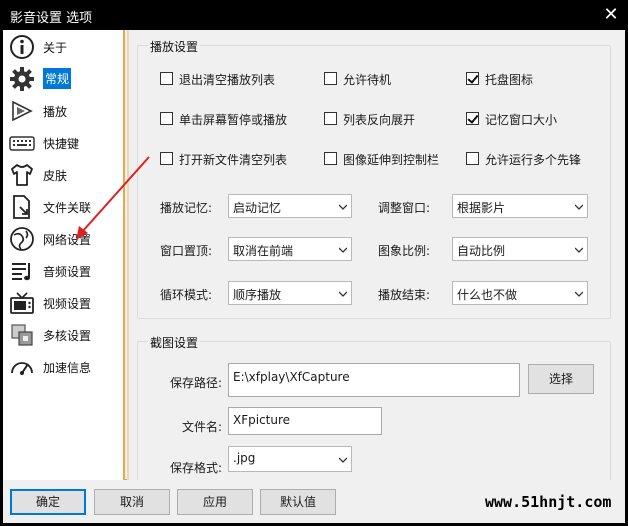  Describe the element at coordinates (404, 251) in the screenshot. I see `label-aspect-ratio: 图象比例:` at that location.